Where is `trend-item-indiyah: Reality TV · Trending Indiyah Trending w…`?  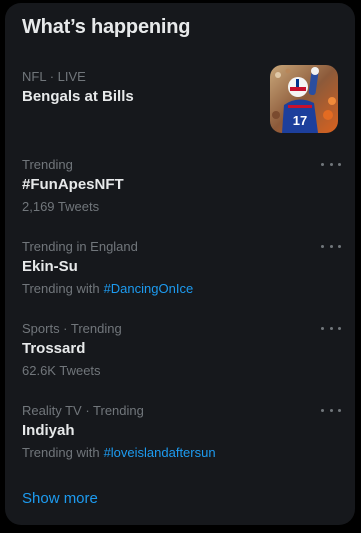 trend-item-indiyah: Reality TV · Trending Indiyah Trending w… is located at coordinates (180, 444).